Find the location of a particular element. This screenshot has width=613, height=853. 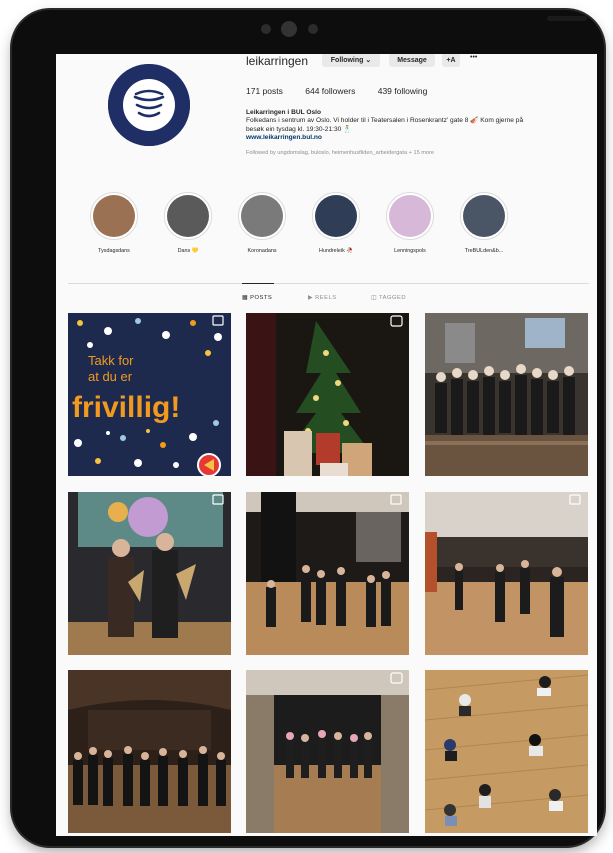

tab-reels: ▶ REELS is located at coordinates (322, 298).